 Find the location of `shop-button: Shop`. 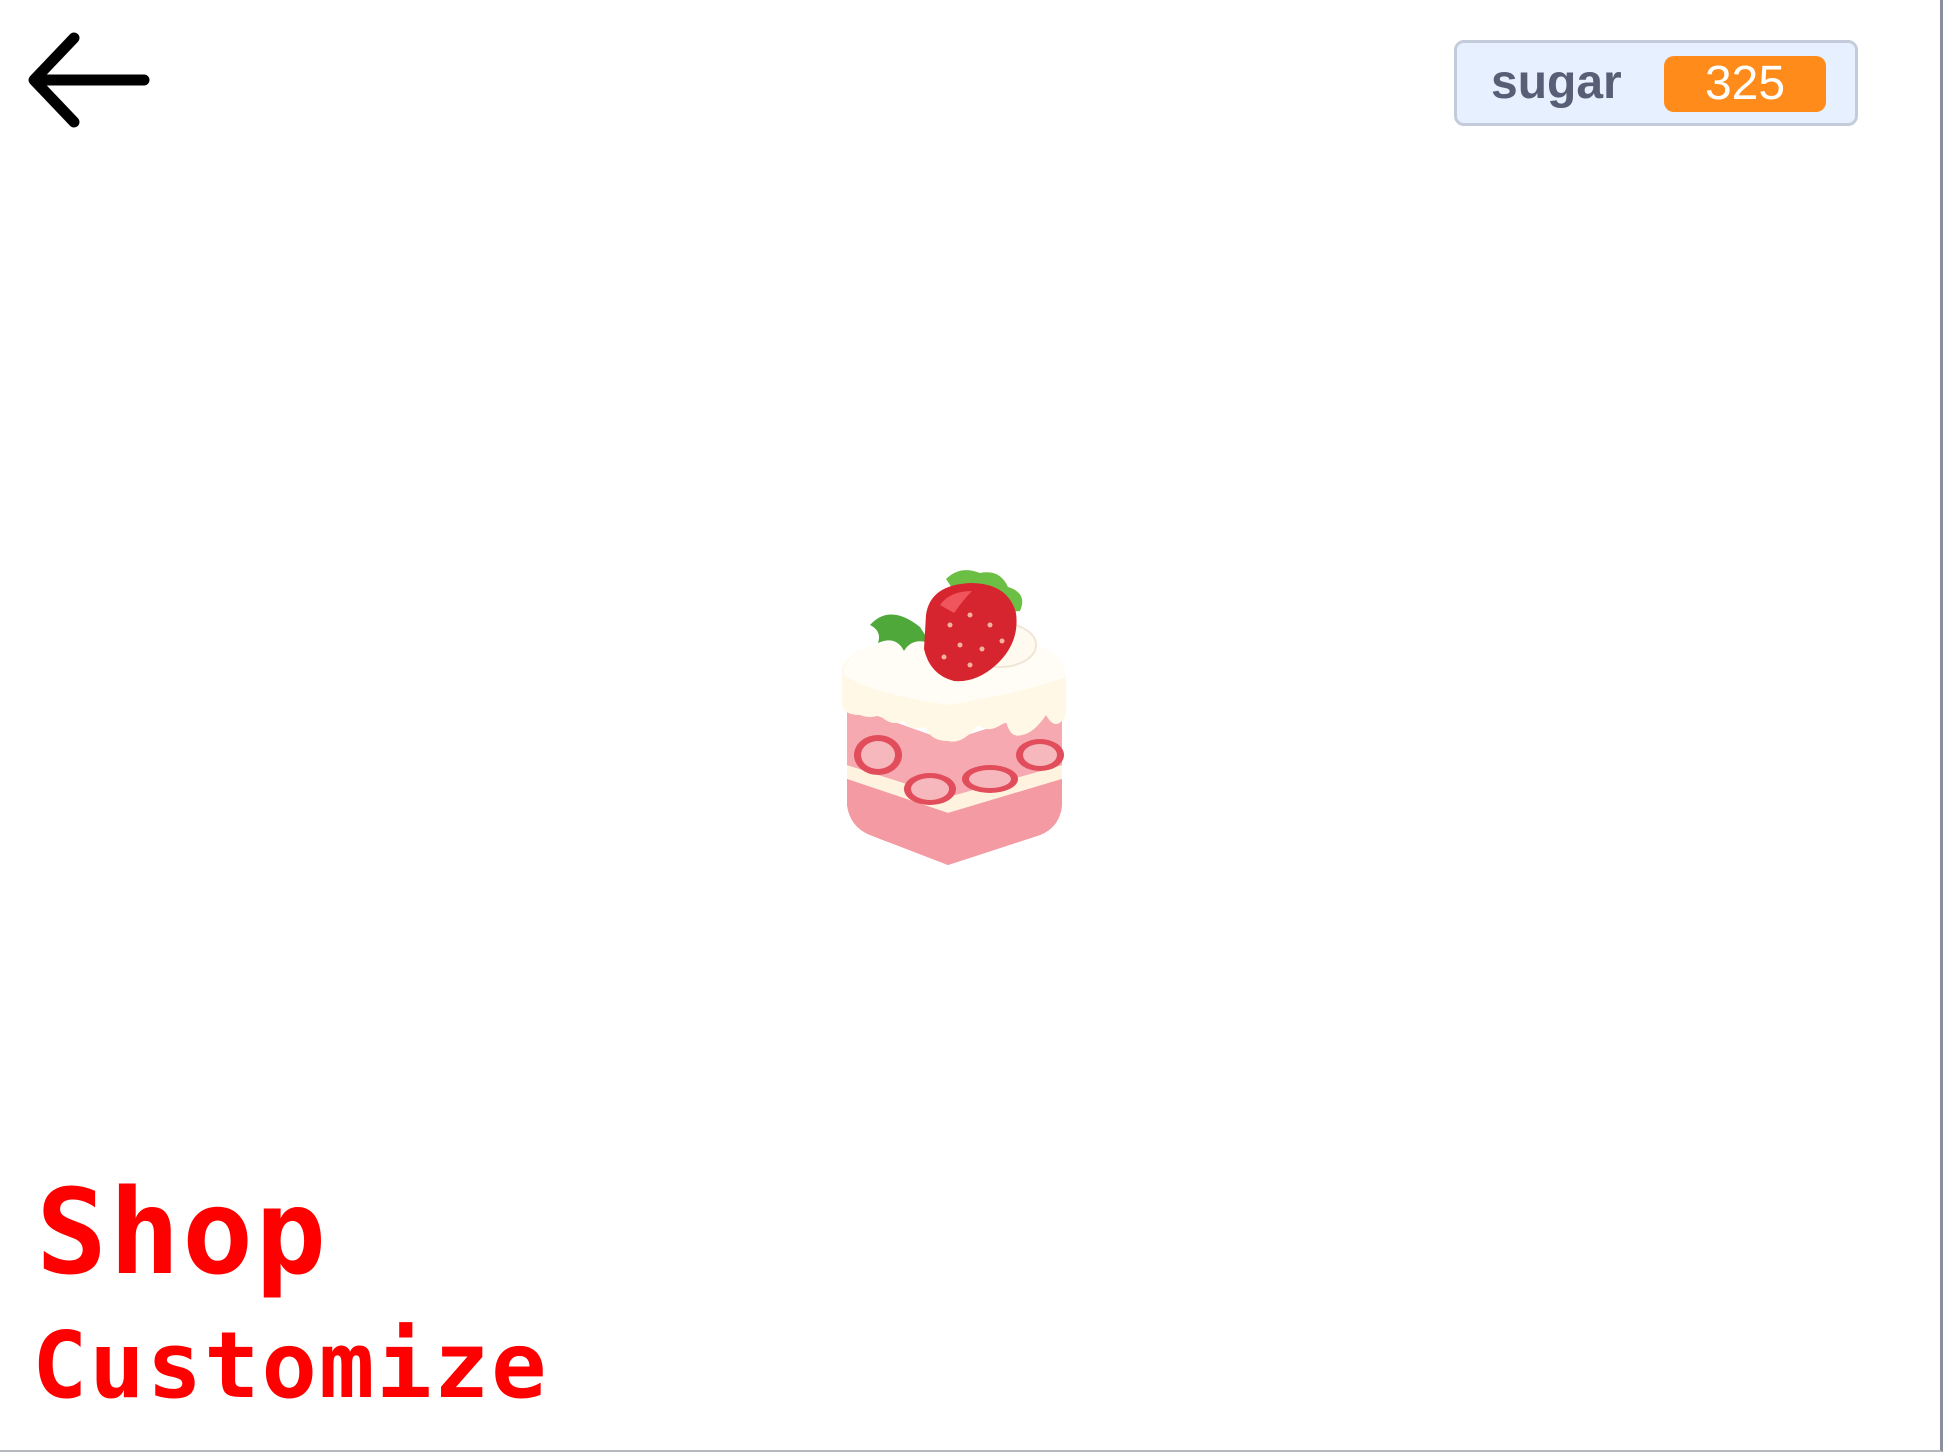

shop-button: Shop is located at coordinates (182, 1232).